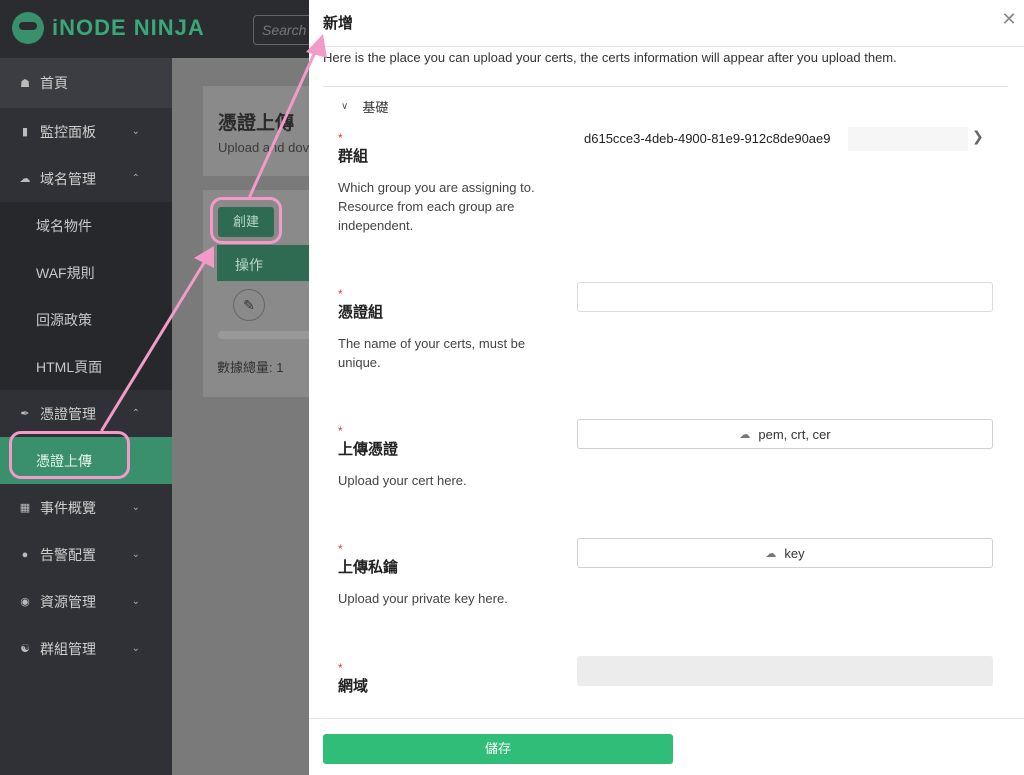 This screenshot has width=1024, height=775. What do you see at coordinates (68, 601) in the screenshot?
I see `sidebar-item-label: 資源管理` at bounding box center [68, 601].